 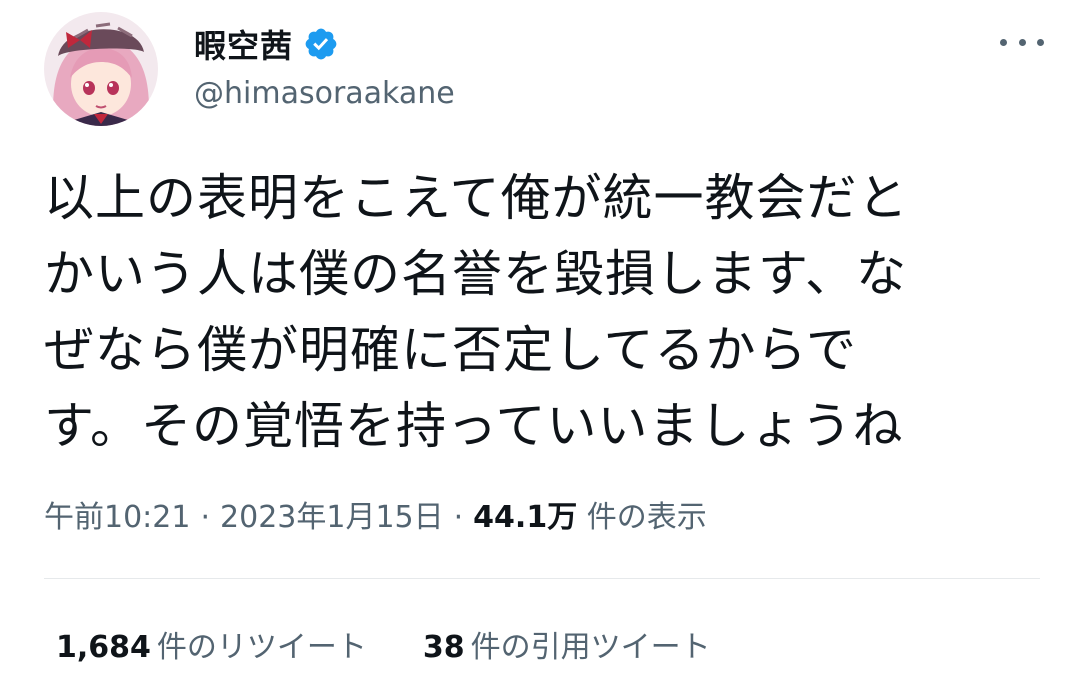 I want to click on quotes-stat: 38 件の引用ツイート, so click(x=567, y=644).